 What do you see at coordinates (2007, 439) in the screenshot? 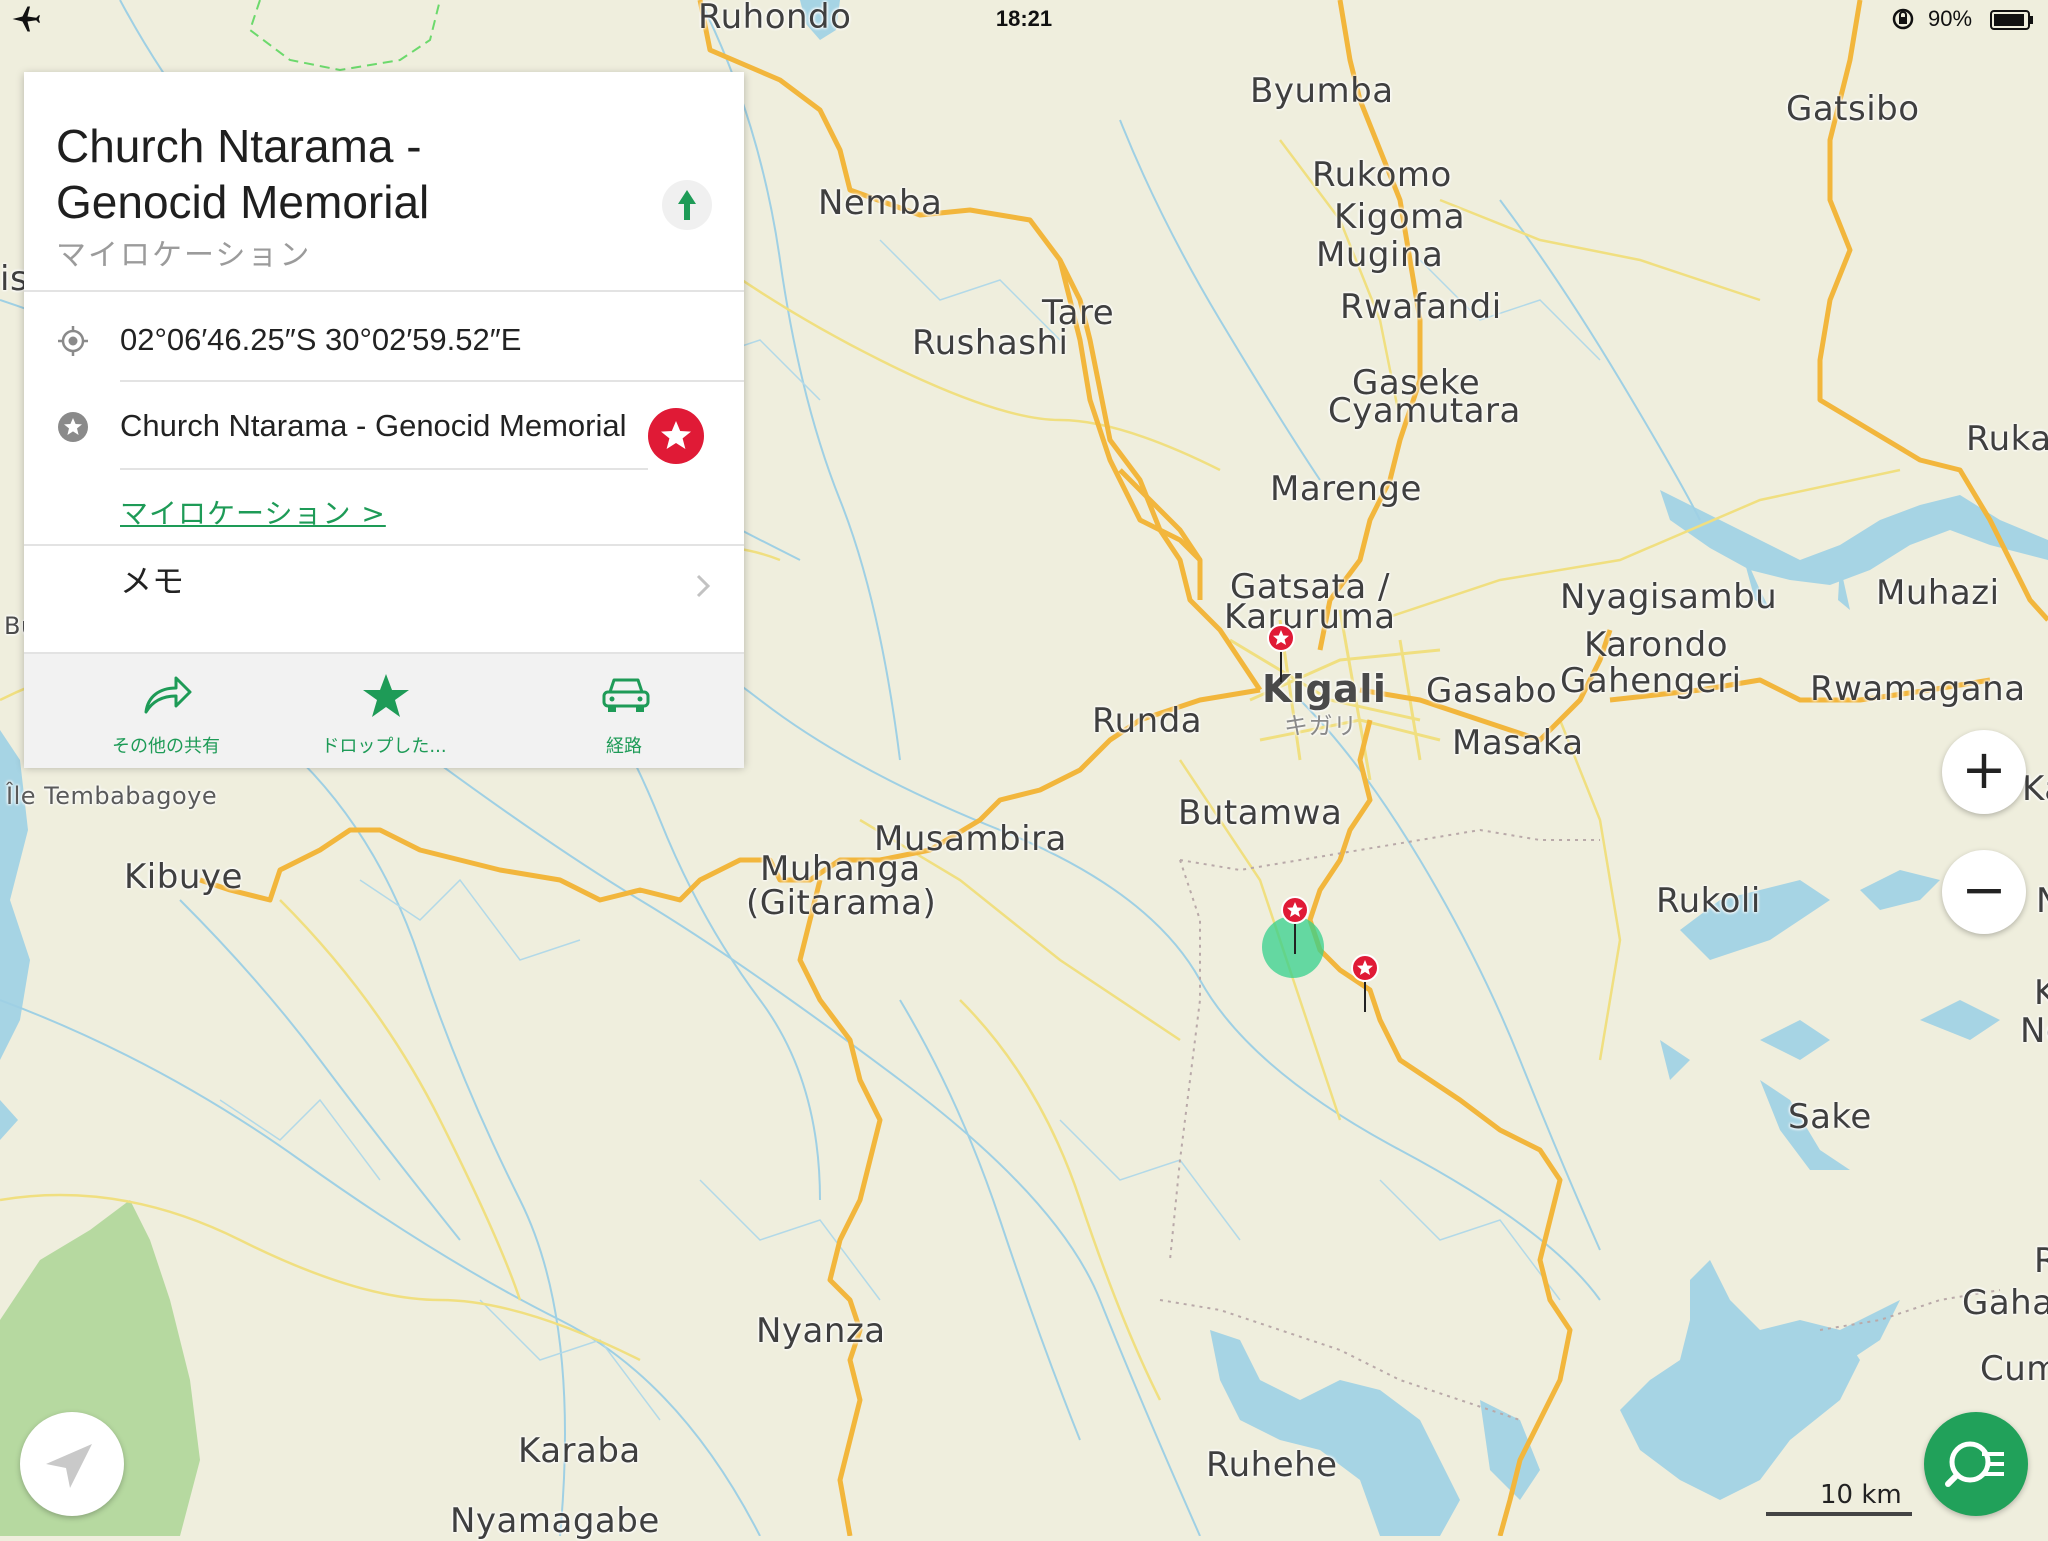
I see `label-ruka: Ruka` at bounding box center [2007, 439].